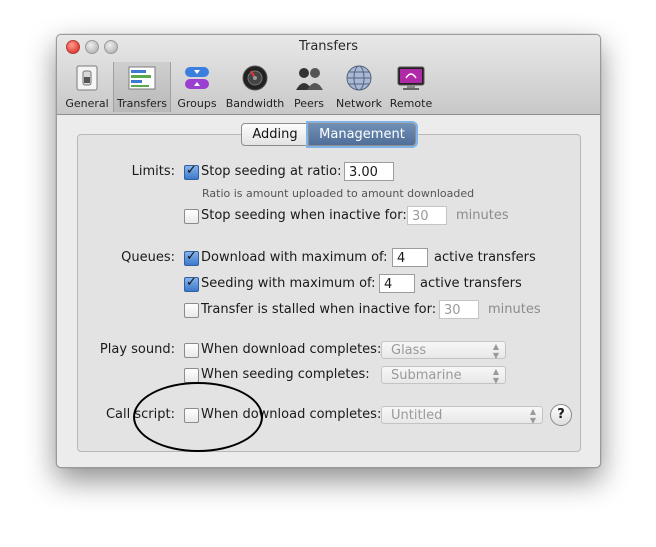 This screenshot has width=656, height=547. I want to click on toolbar-bandwidth: Bandwidth, so click(255, 87).